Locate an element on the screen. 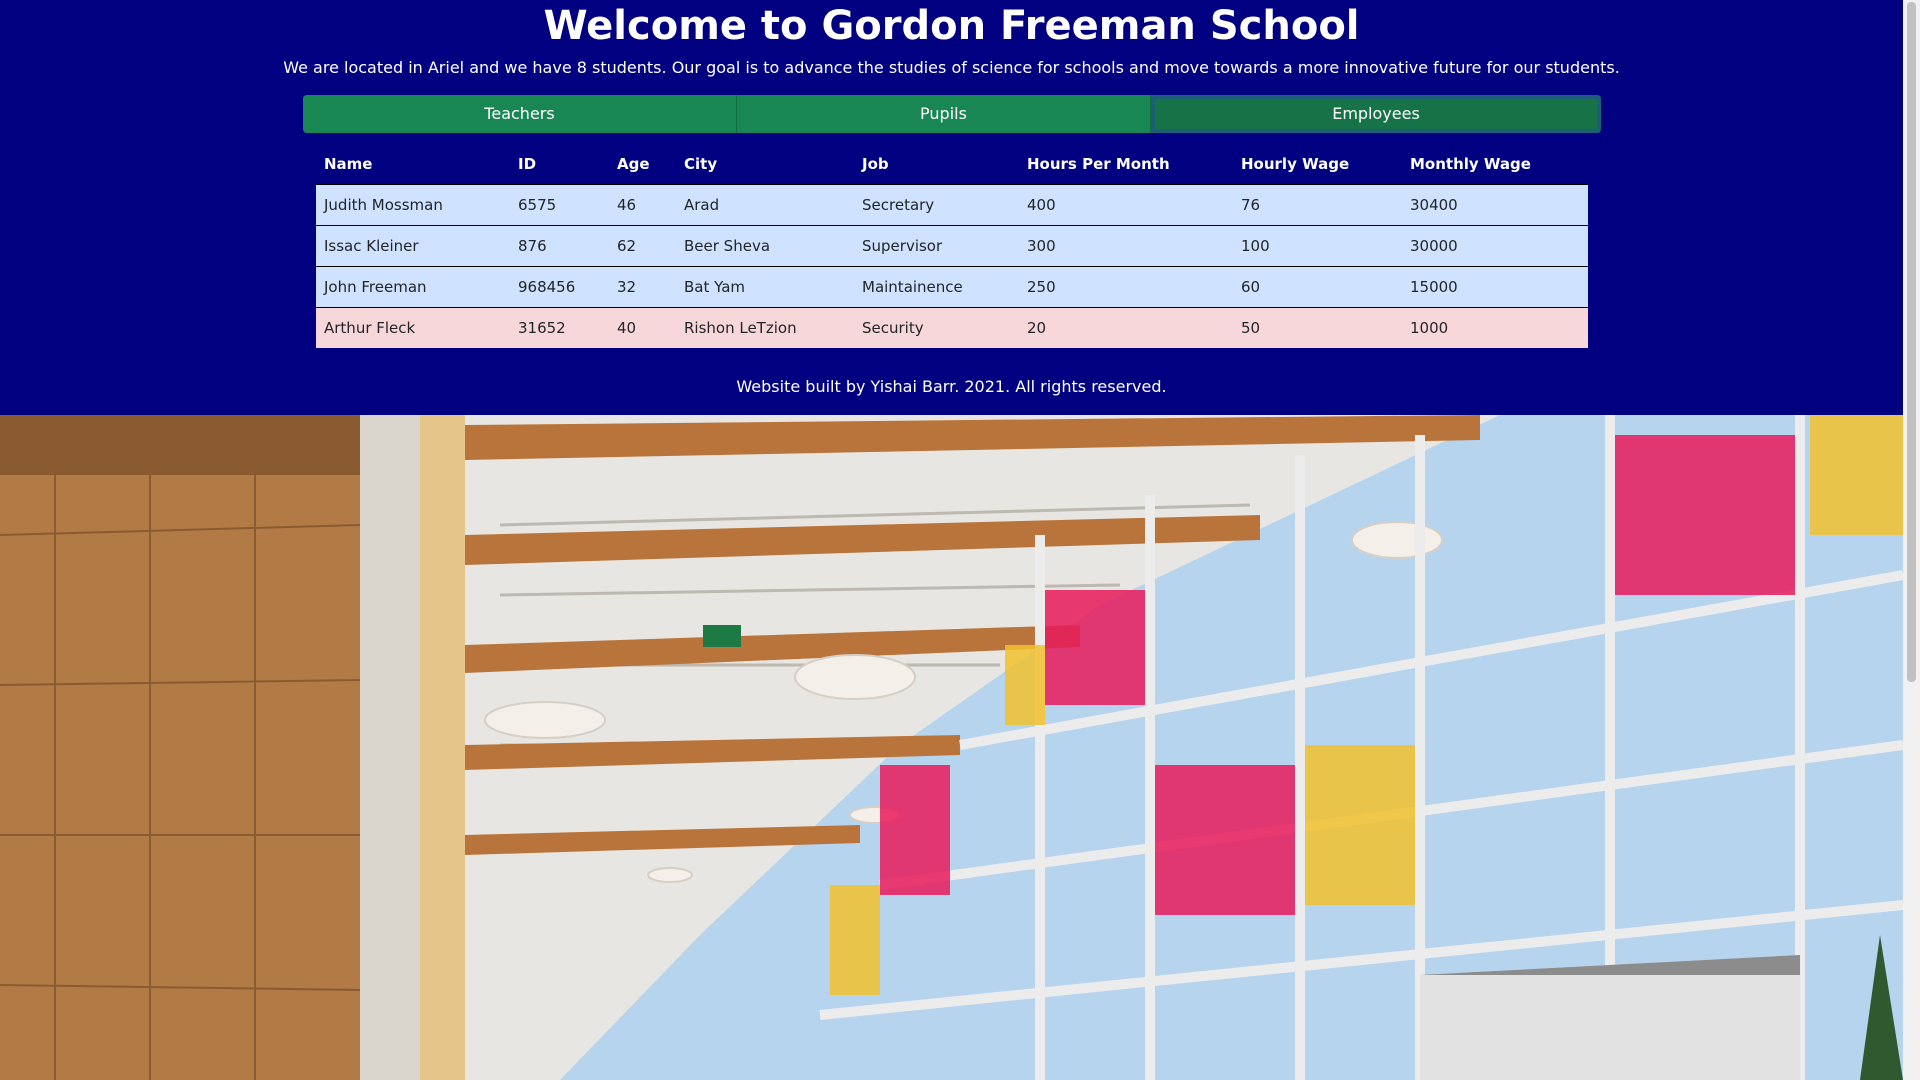  cell-job: Secretary is located at coordinates (936, 205).